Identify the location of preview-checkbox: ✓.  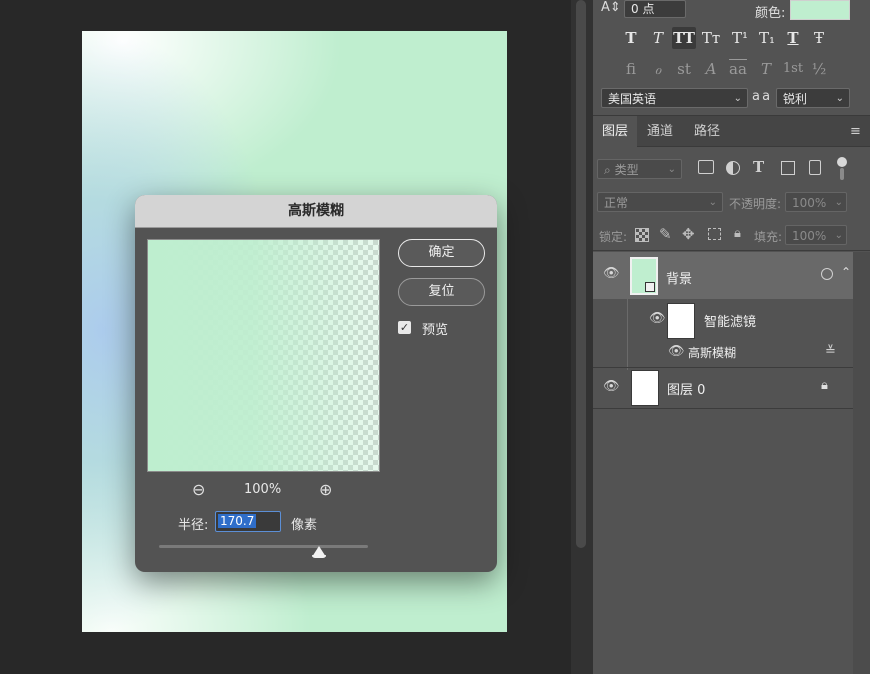
(404, 327).